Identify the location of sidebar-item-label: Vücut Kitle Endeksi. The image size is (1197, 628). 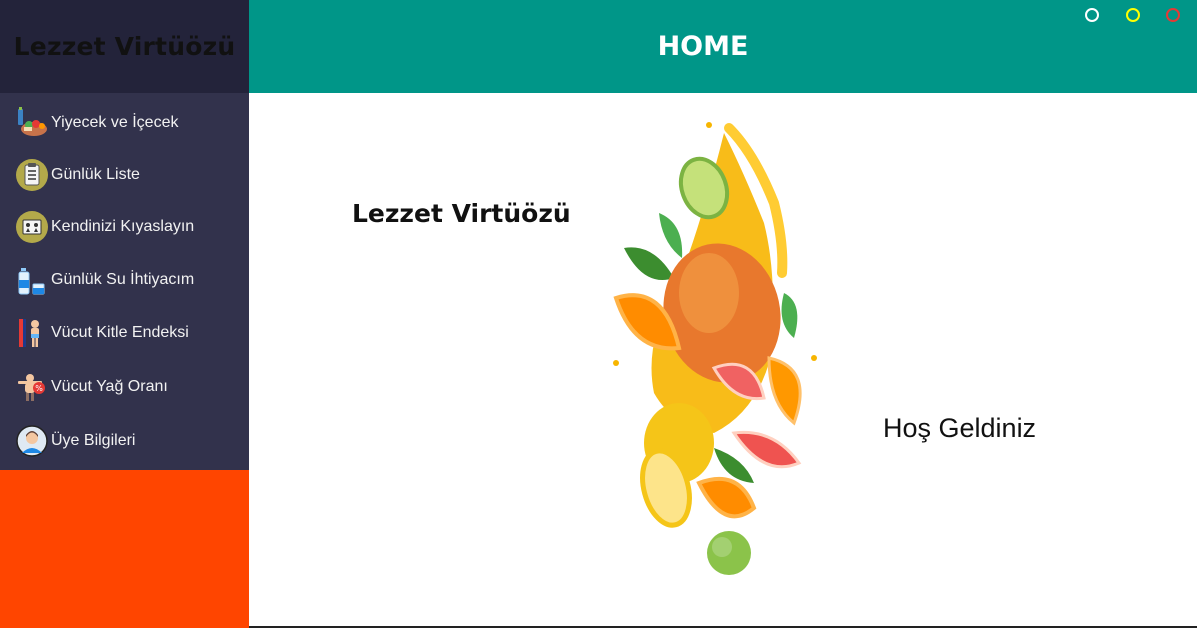
(120, 332).